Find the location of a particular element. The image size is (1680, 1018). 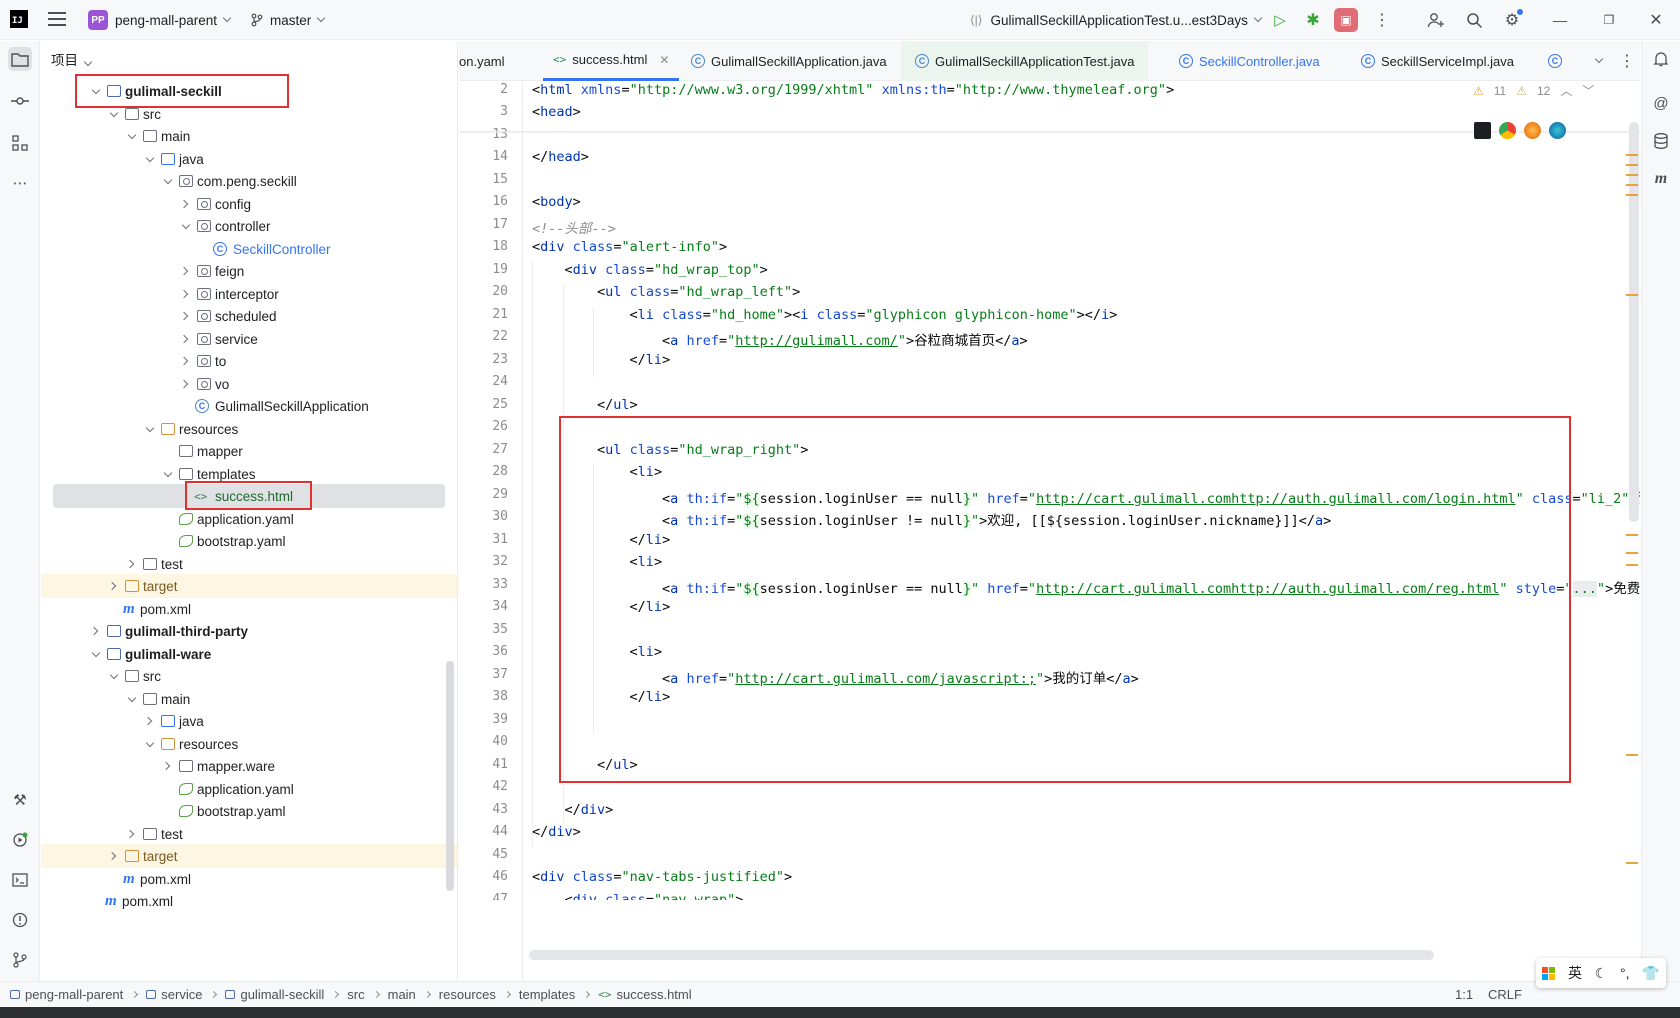

database-icon is located at coordinates (1661, 141).